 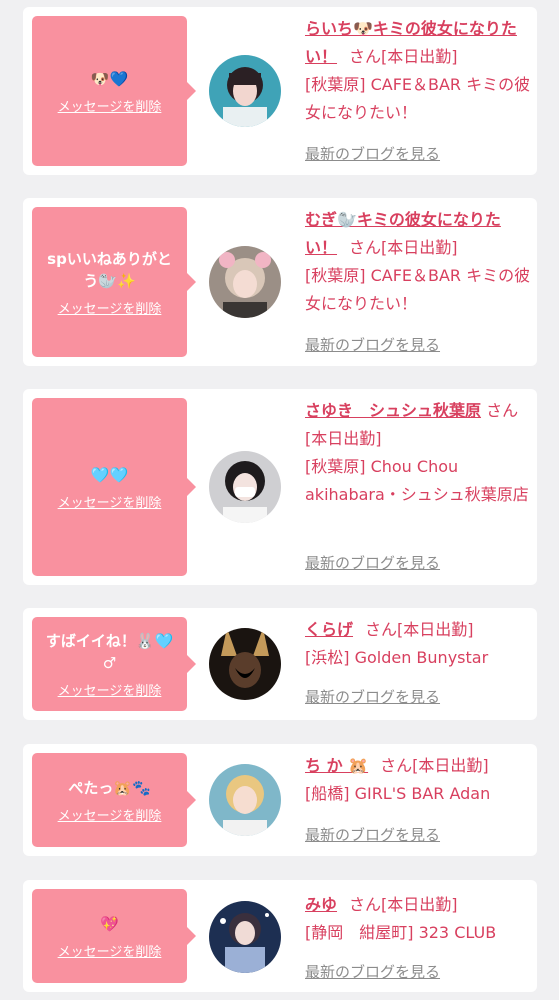 What do you see at coordinates (418, 919) in the screenshot?
I see `cast-info: みゆ さん[本日出勤] [静岡 紺屋町] 323 CLUB` at bounding box center [418, 919].